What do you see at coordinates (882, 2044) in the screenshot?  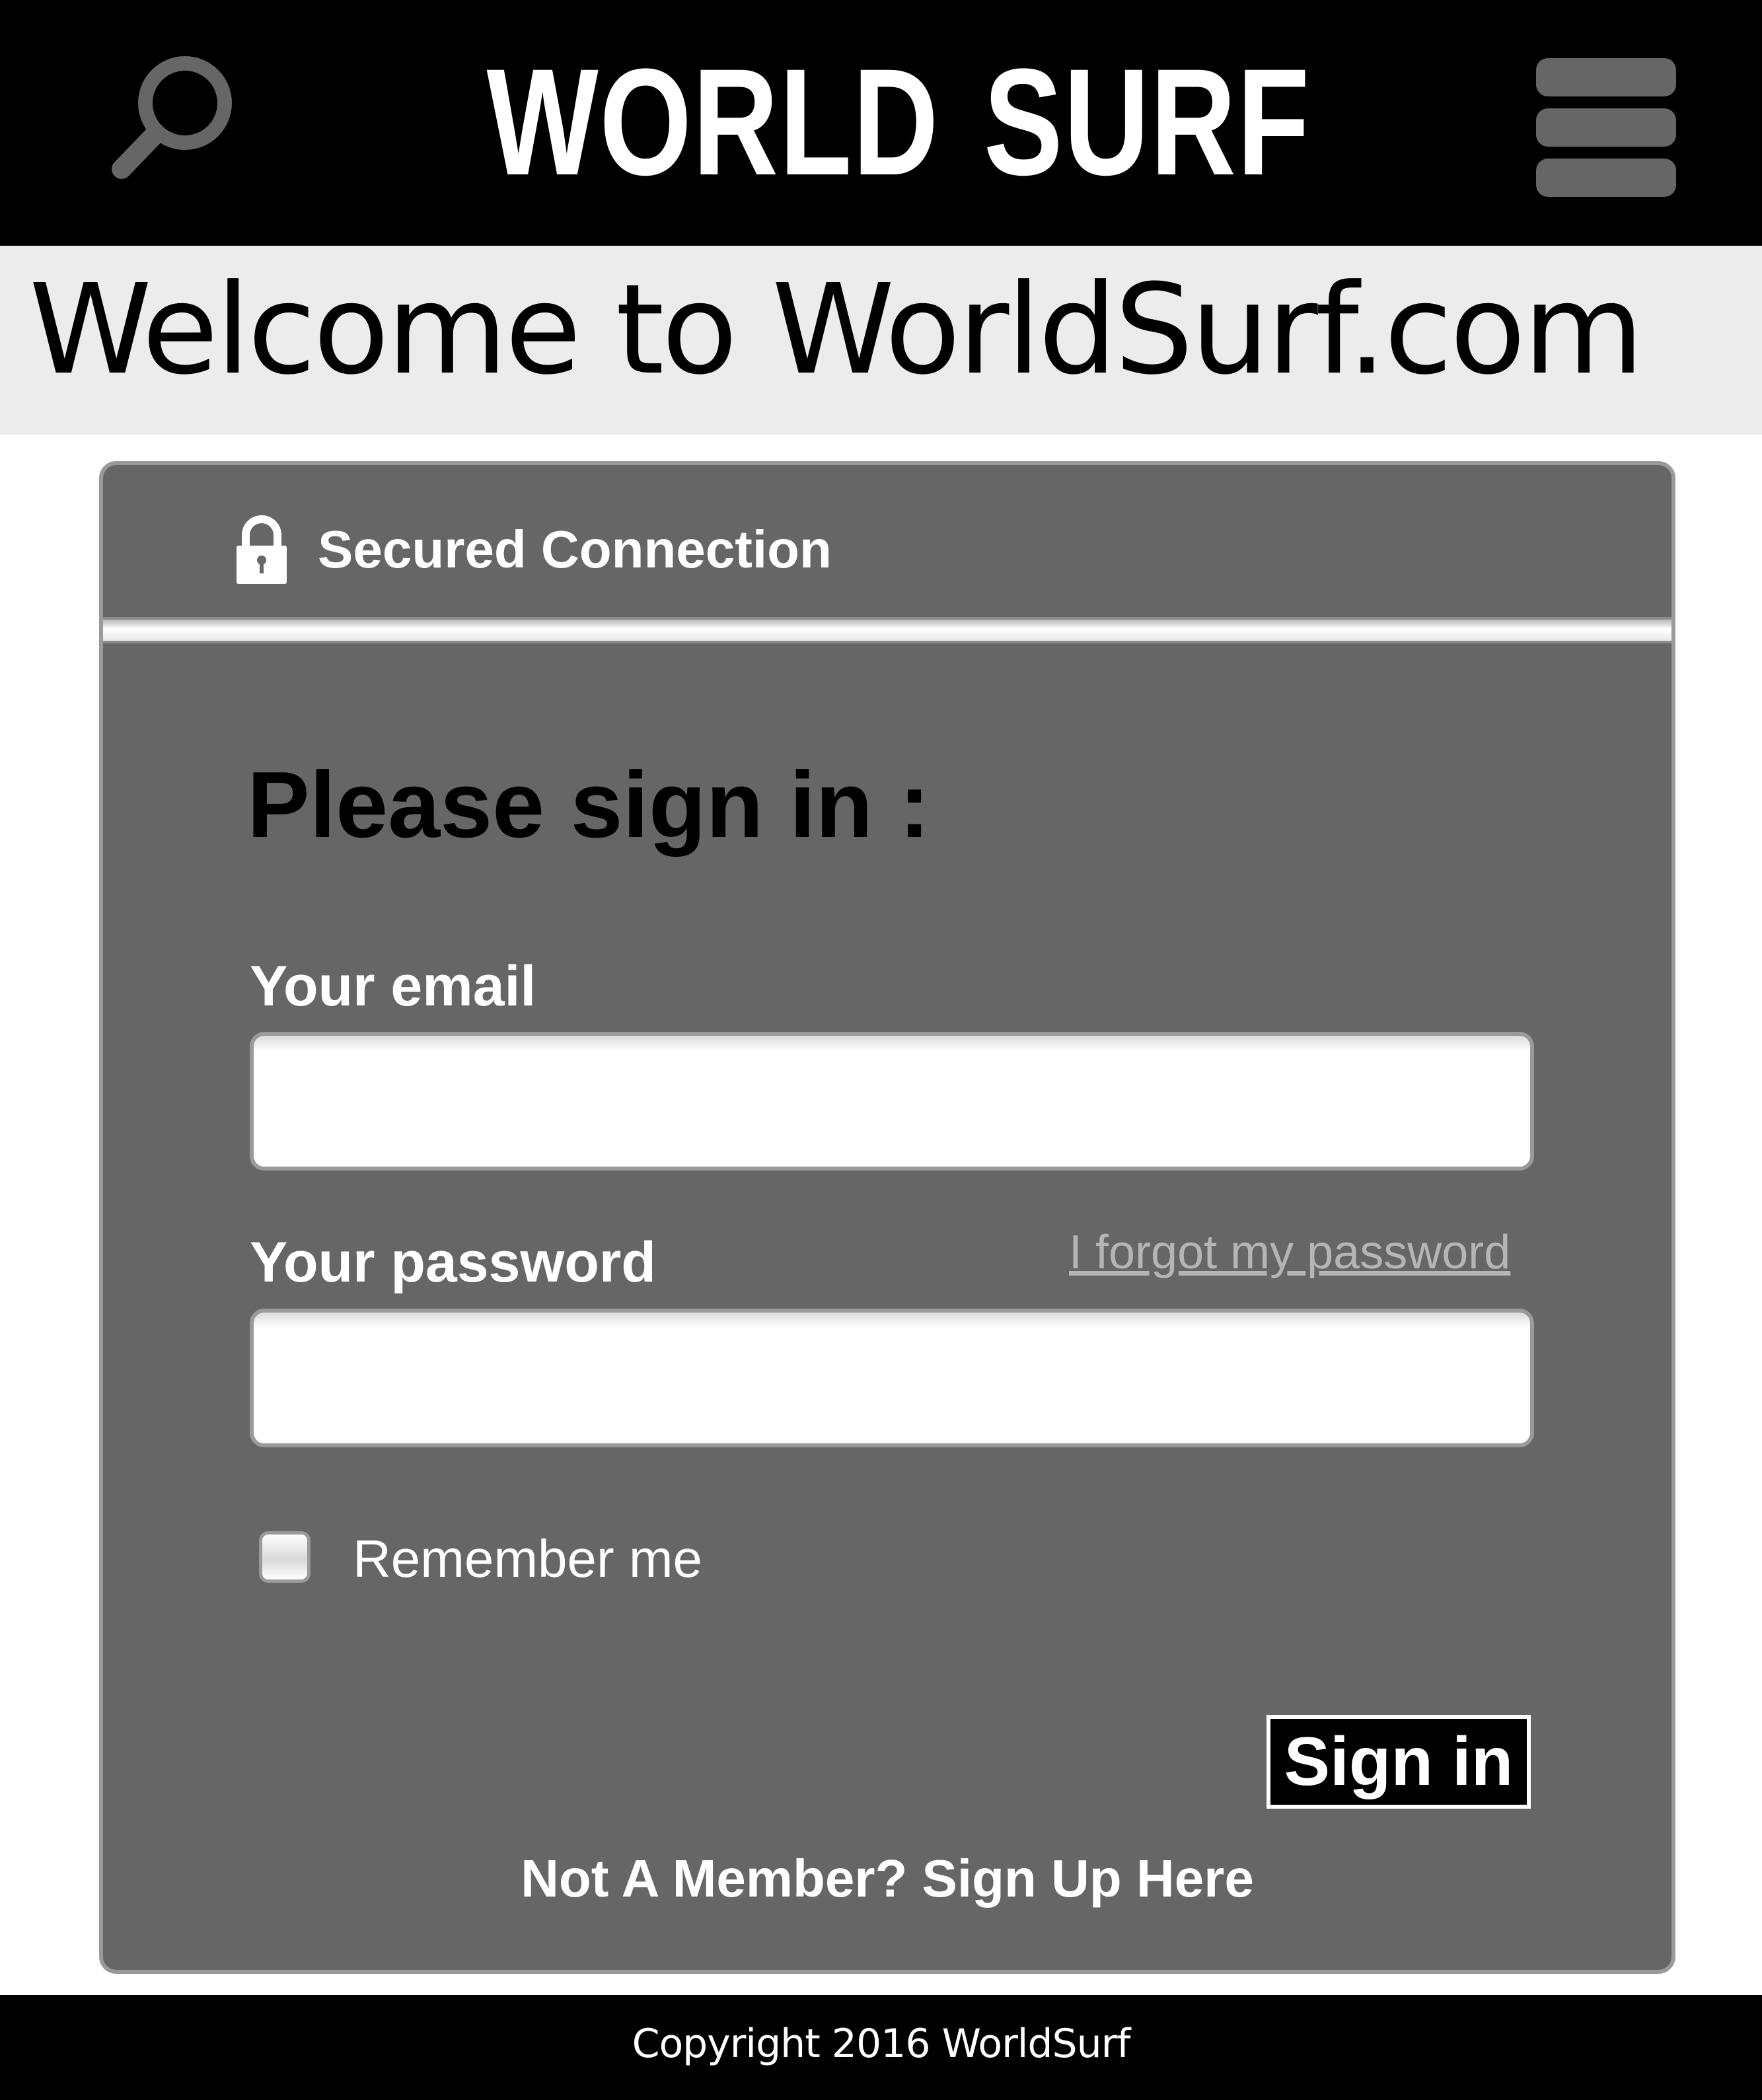 I see `copyright-text: Copyright 2016 WorldSurf` at bounding box center [882, 2044].